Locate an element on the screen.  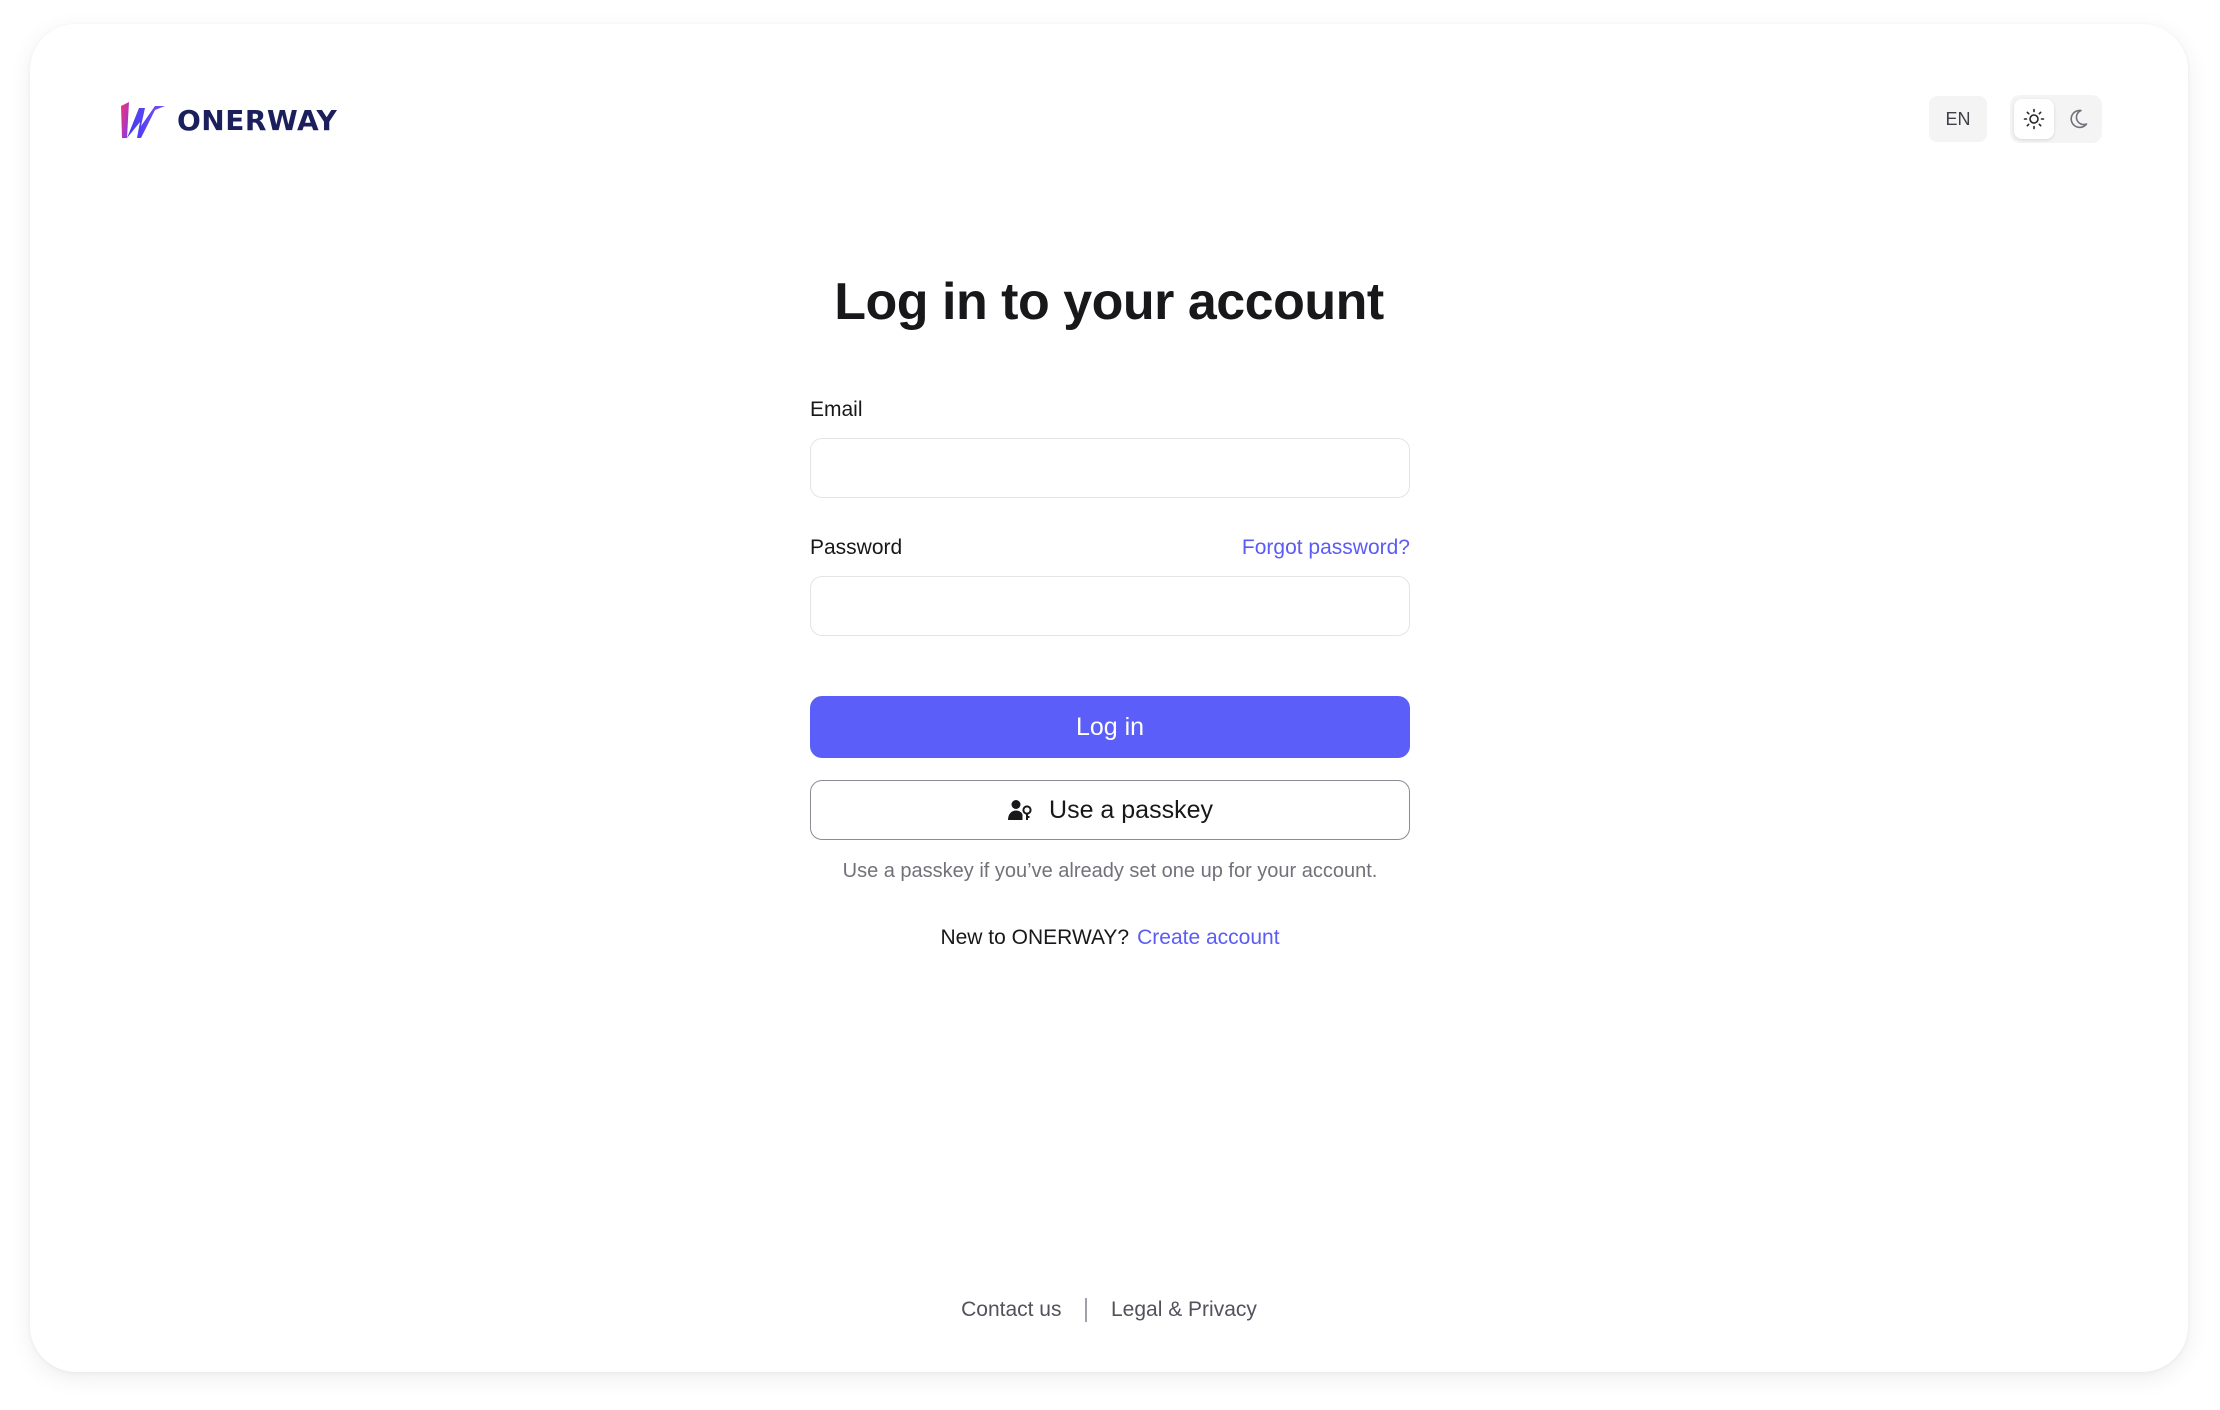
onerway-logo: ONERWAY is located at coordinates (228, 120).